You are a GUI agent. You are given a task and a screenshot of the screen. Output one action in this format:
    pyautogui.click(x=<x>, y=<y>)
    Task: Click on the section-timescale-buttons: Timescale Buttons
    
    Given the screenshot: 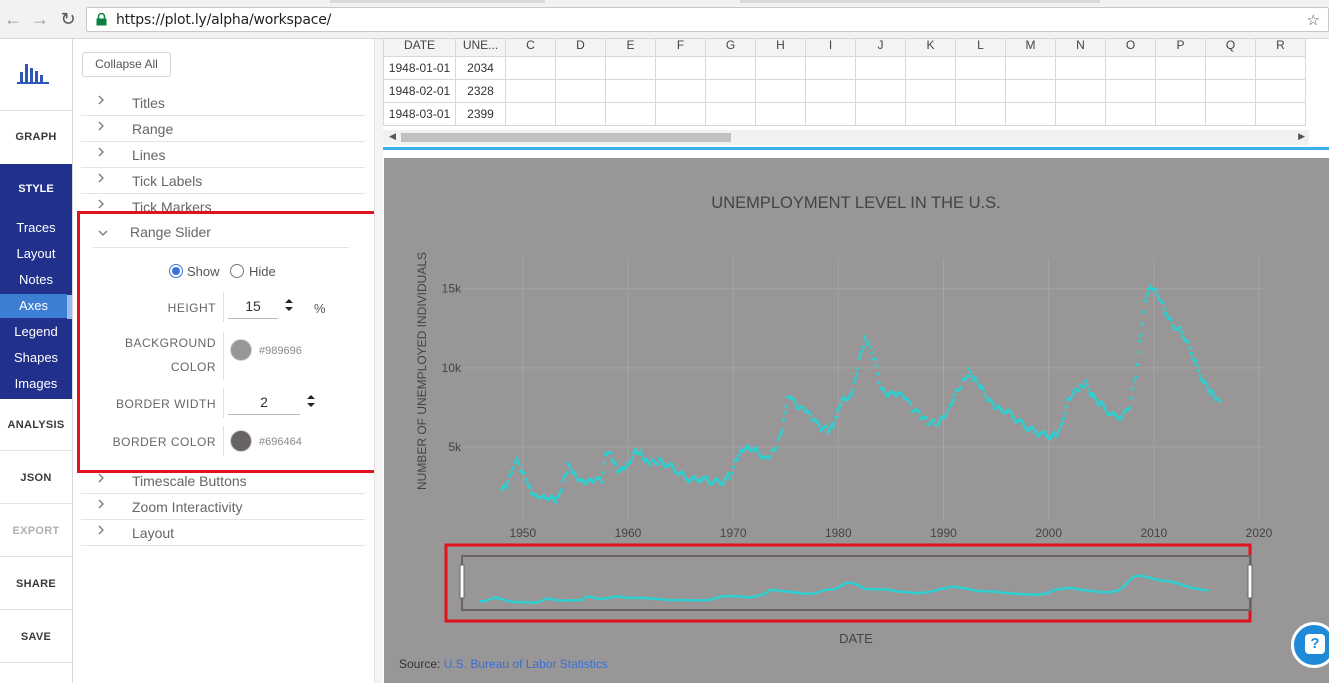 What is the action you would take?
    pyautogui.click(x=223, y=481)
    